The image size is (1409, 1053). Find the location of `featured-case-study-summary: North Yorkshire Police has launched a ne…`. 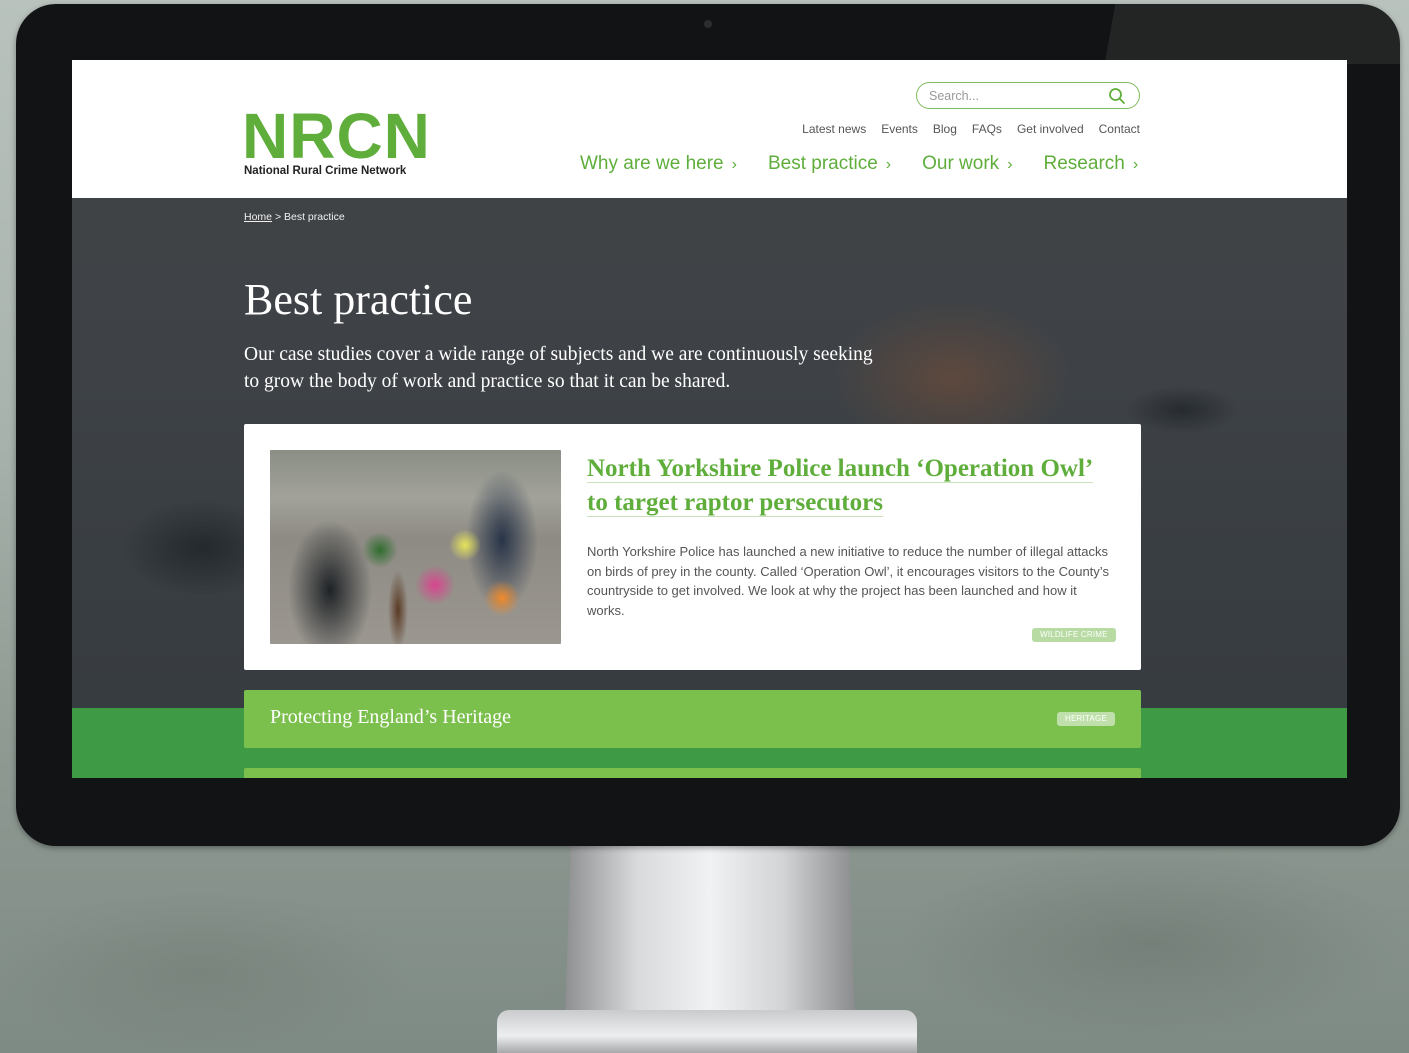

featured-case-study-summary: North Yorkshire Police has launched a ne… is located at coordinates (848, 581).